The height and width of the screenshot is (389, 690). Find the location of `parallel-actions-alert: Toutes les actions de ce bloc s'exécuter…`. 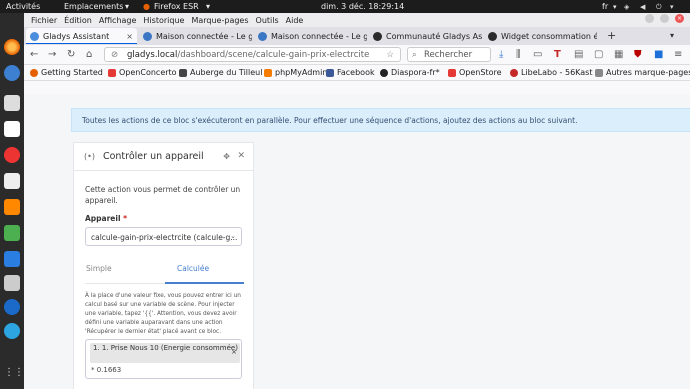

parallel-actions-alert: Toutes les actions de ce bloc s'exécuter… is located at coordinates (380, 120).